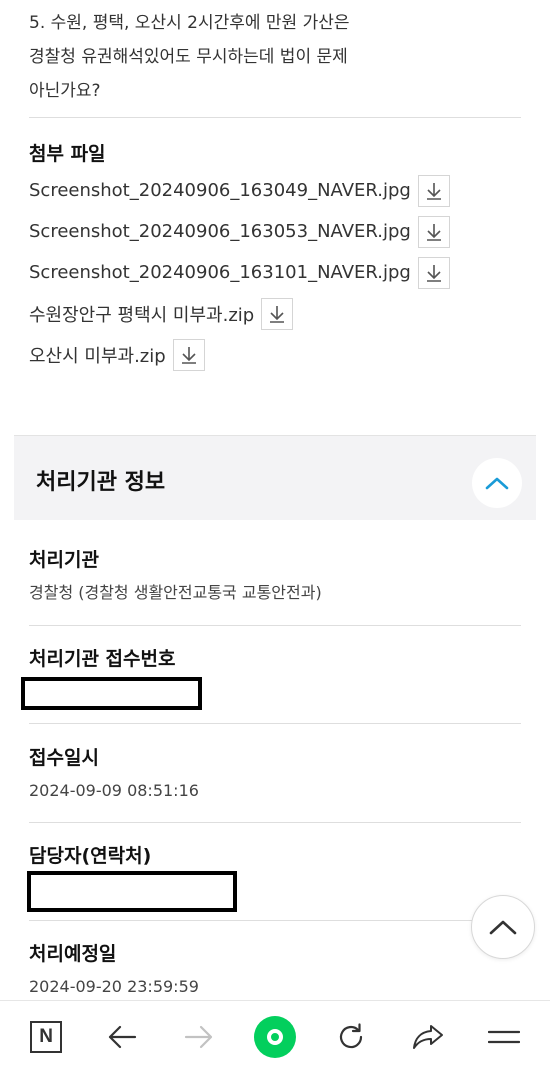  I want to click on naver-home-icon: N, so click(46, 1037).